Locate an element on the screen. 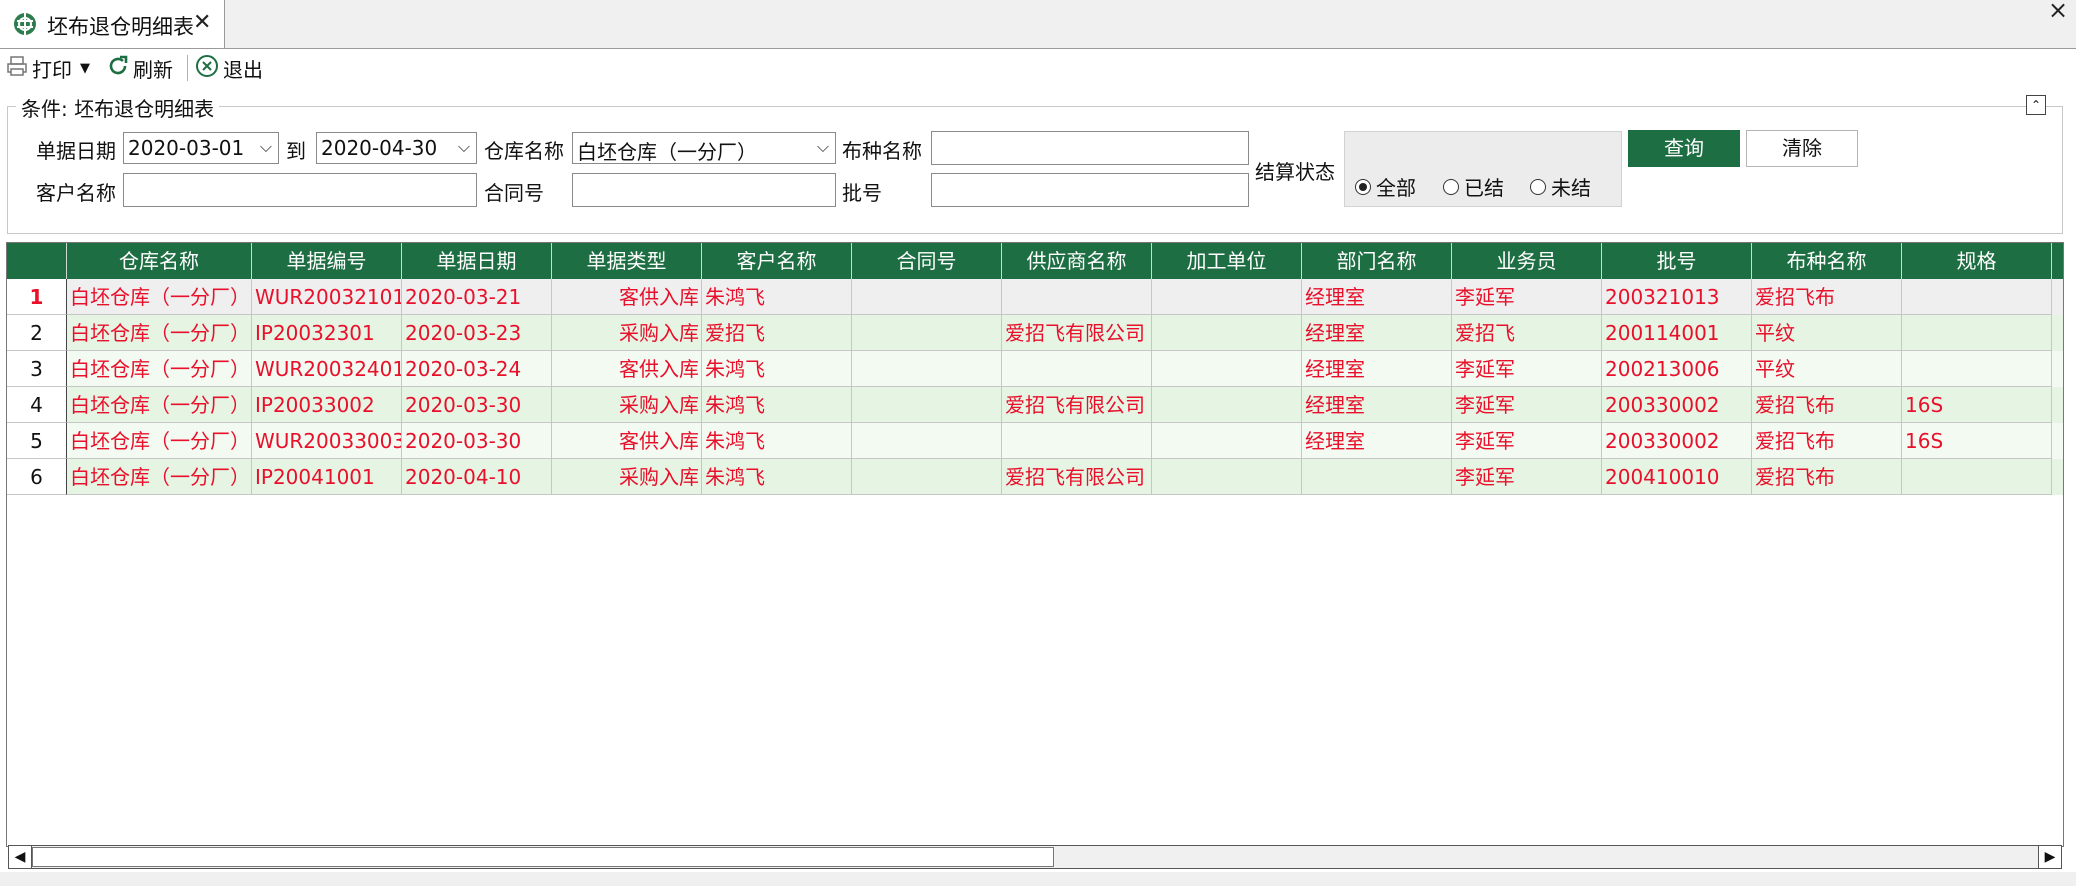  table-cell: 2020-04-10 is located at coordinates (477, 477).